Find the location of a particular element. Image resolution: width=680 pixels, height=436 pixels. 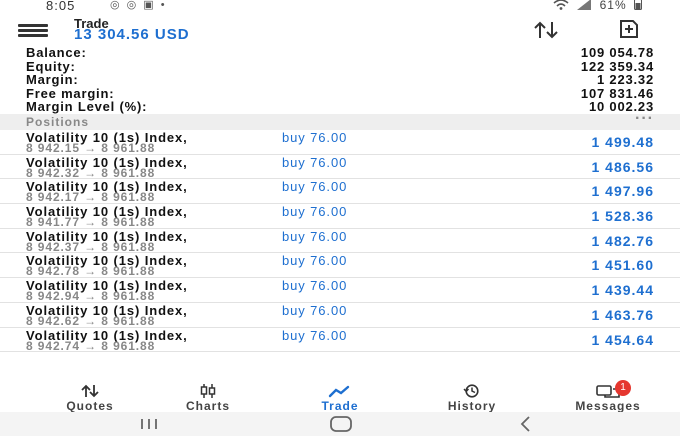

quotes-arrows-icon is located at coordinates (90, 391).